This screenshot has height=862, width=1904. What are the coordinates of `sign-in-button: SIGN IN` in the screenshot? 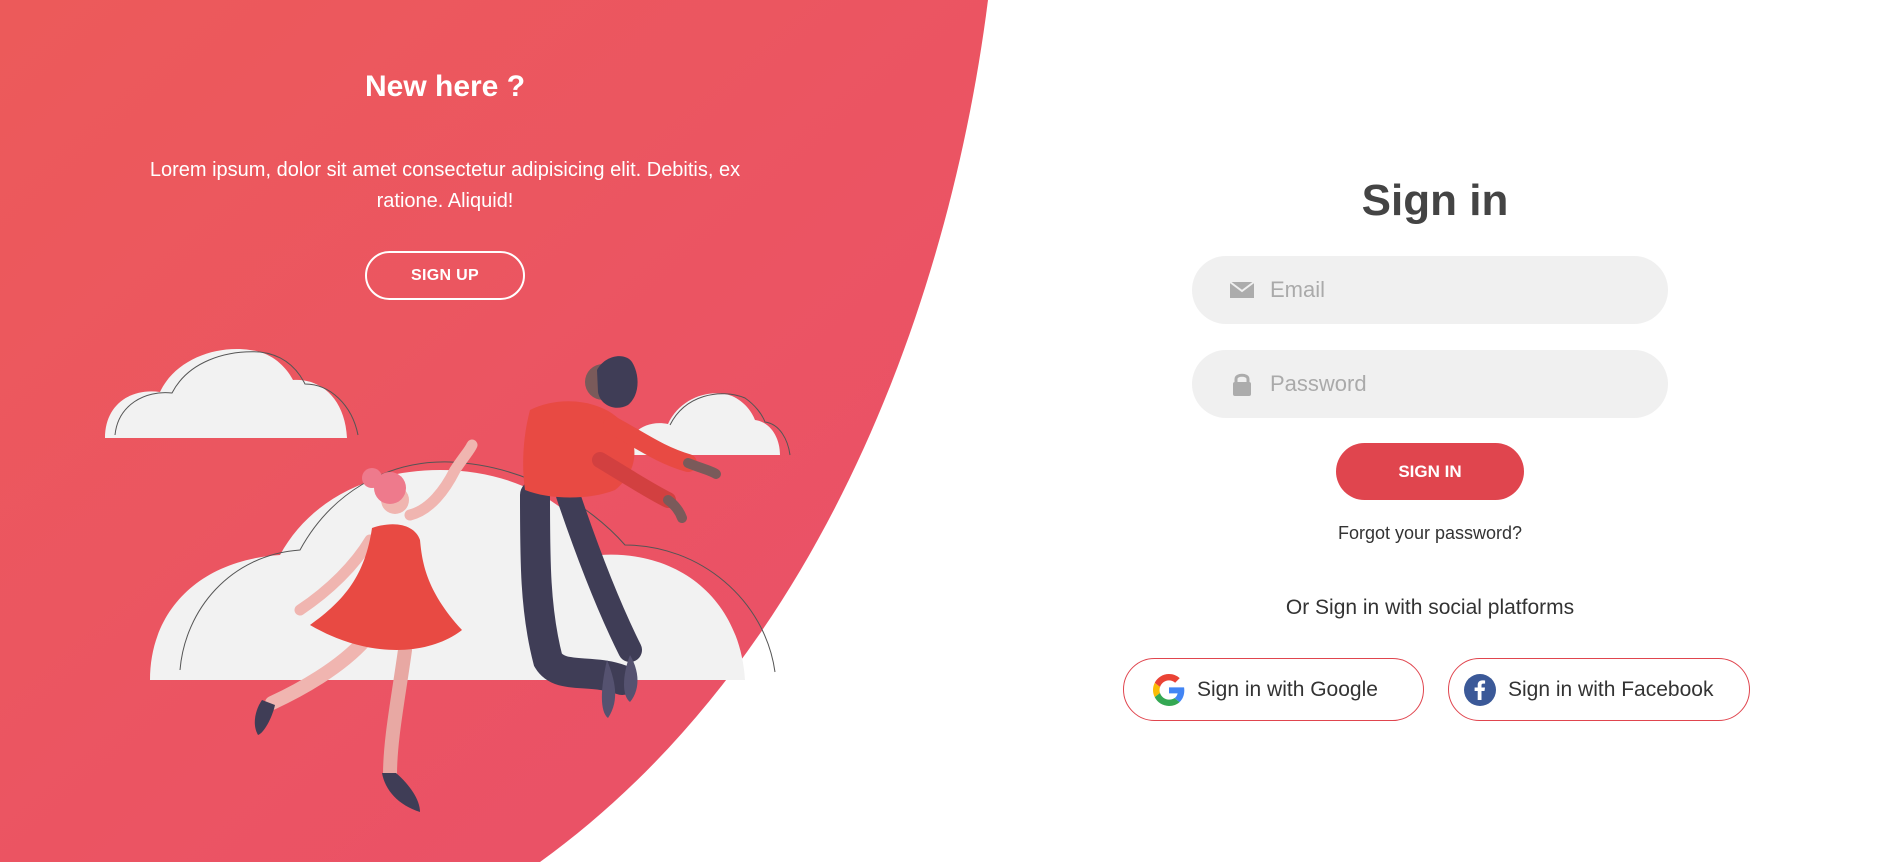 It's located at (1430, 471).